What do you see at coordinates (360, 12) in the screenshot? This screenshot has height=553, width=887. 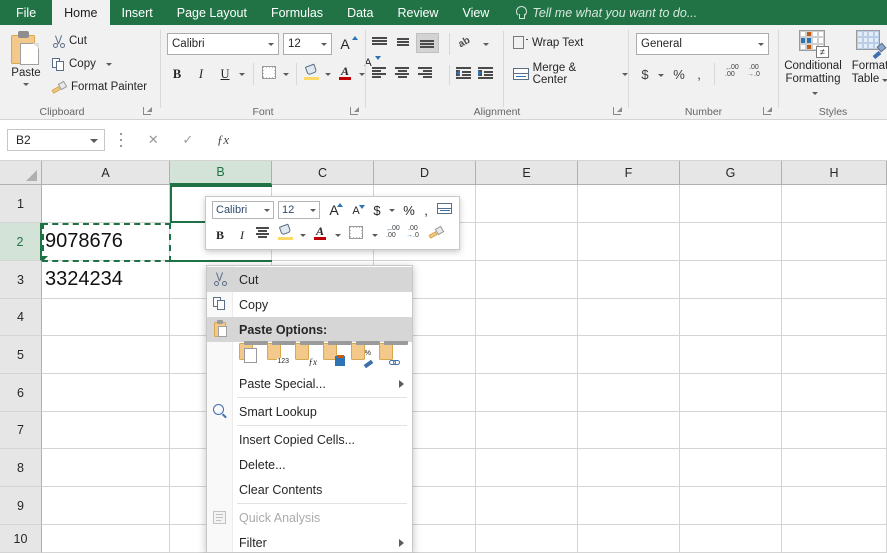 I see `tab-data: Data` at bounding box center [360, 12].